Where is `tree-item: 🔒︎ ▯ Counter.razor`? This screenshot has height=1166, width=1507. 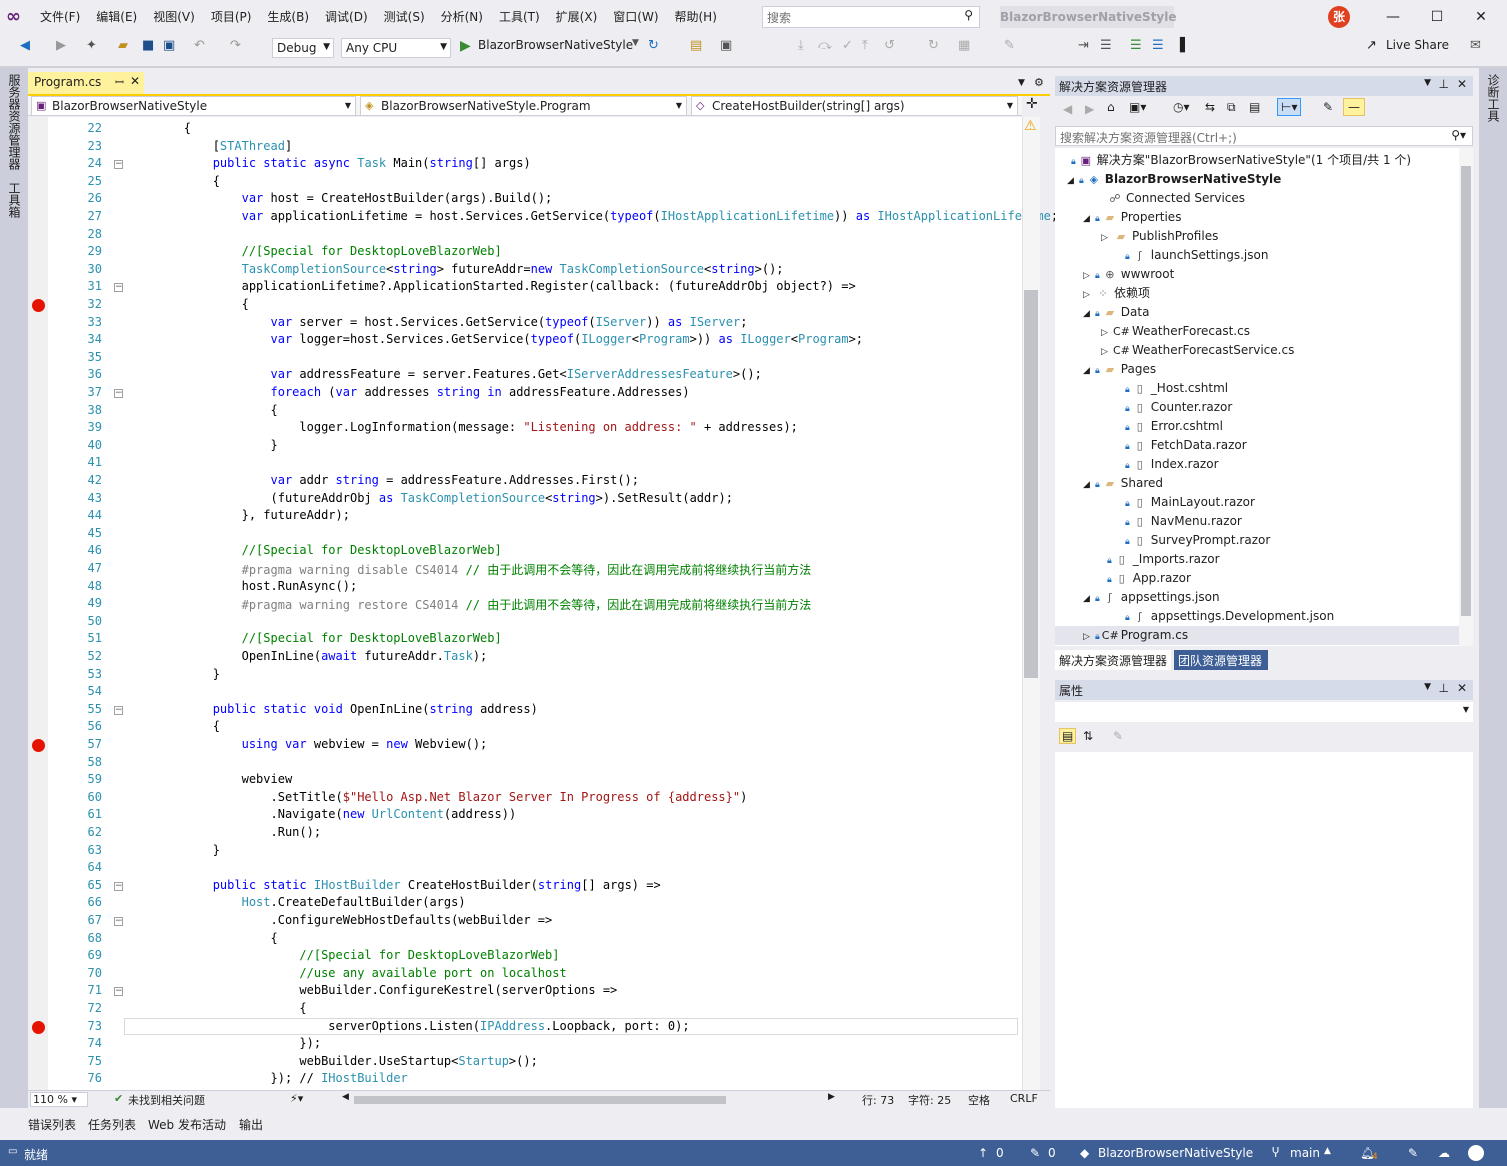 tree-item: 🔒︎ ▯ Counter.razor is located at coordinates (1257, 407).